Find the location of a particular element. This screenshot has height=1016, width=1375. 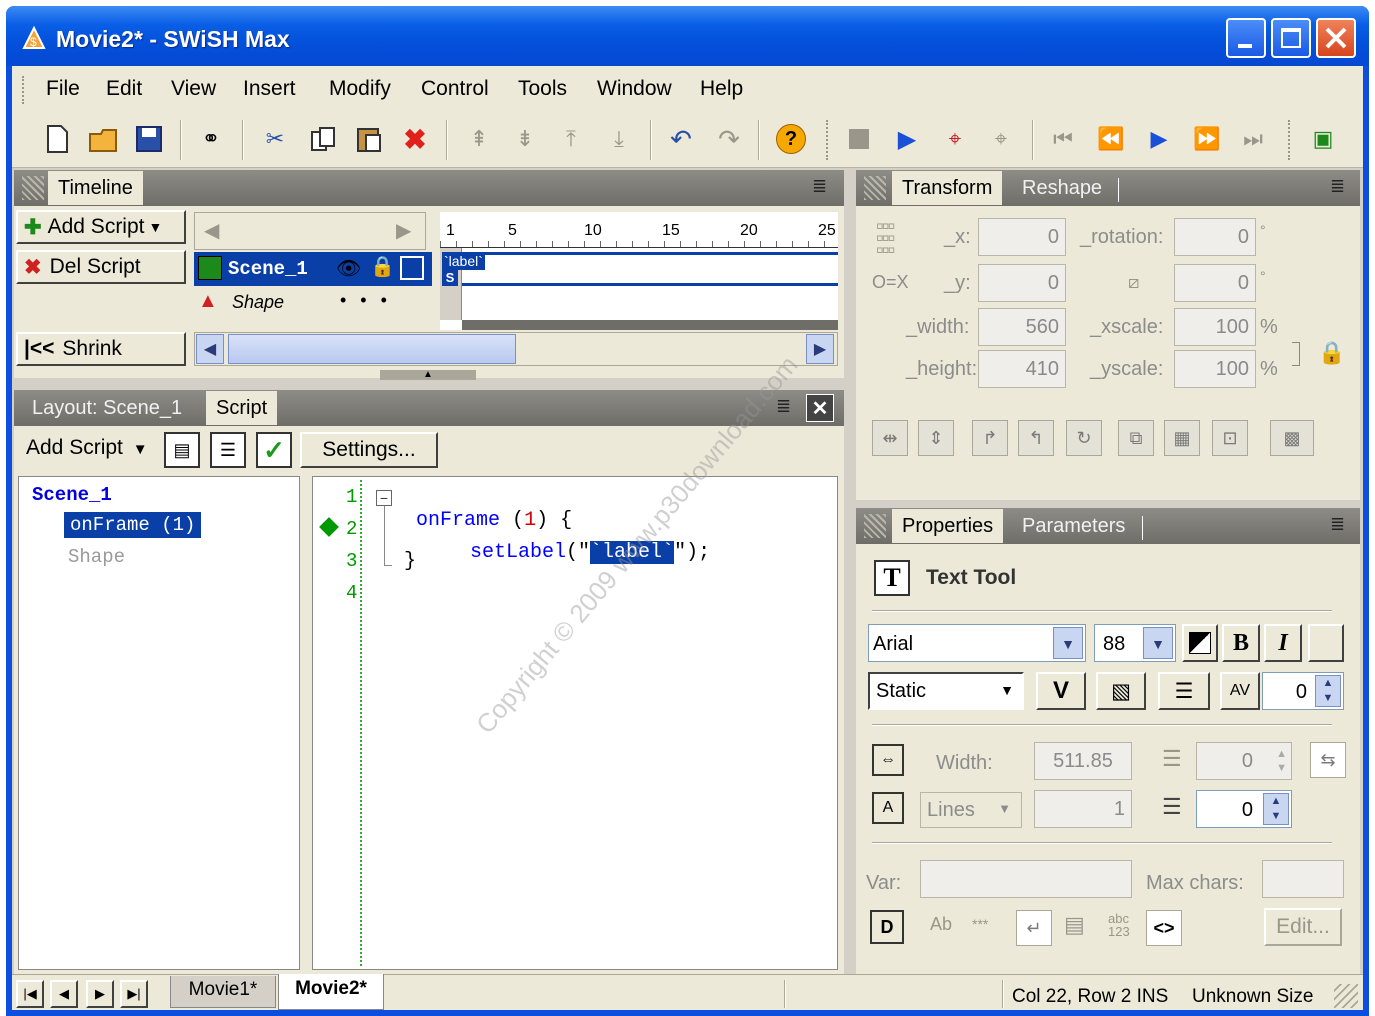

cut-icon: ✂ is located at coordinates (275, 139).